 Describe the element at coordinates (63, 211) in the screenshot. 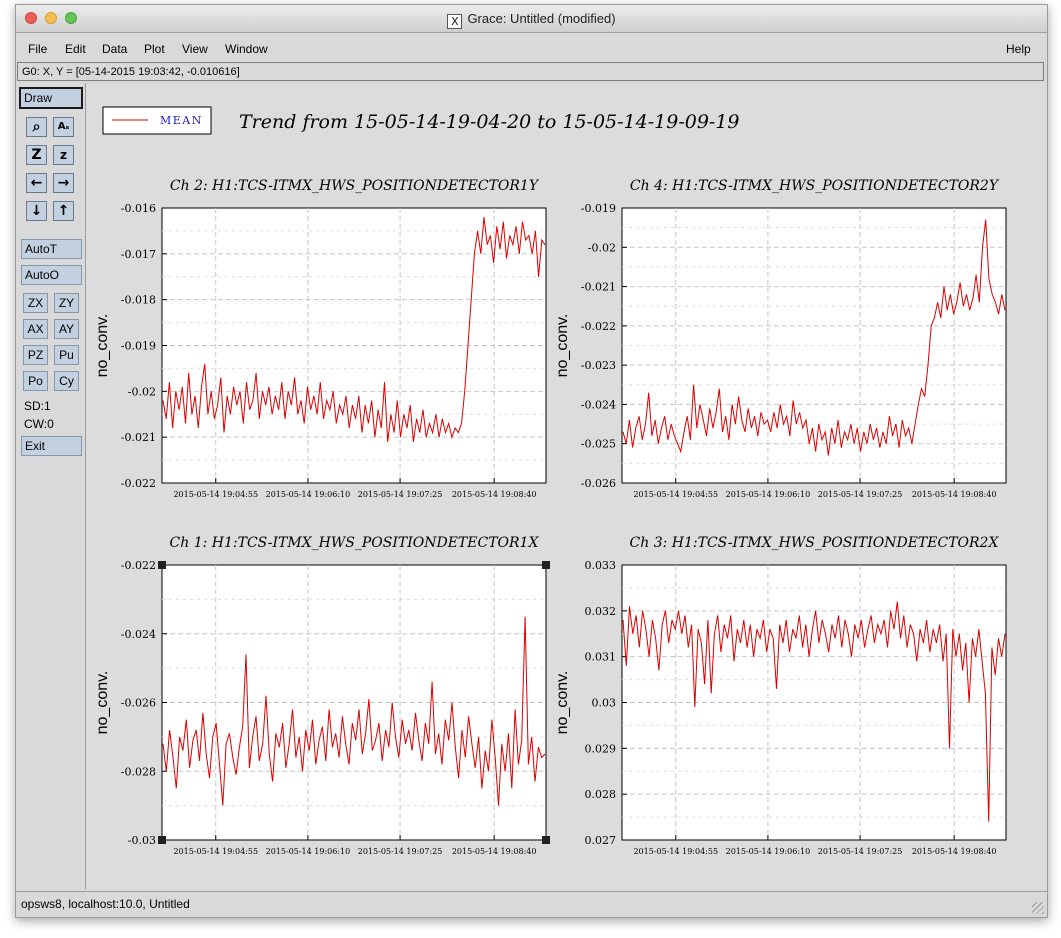

I see `arrow-up-icon: ↑` at that location.